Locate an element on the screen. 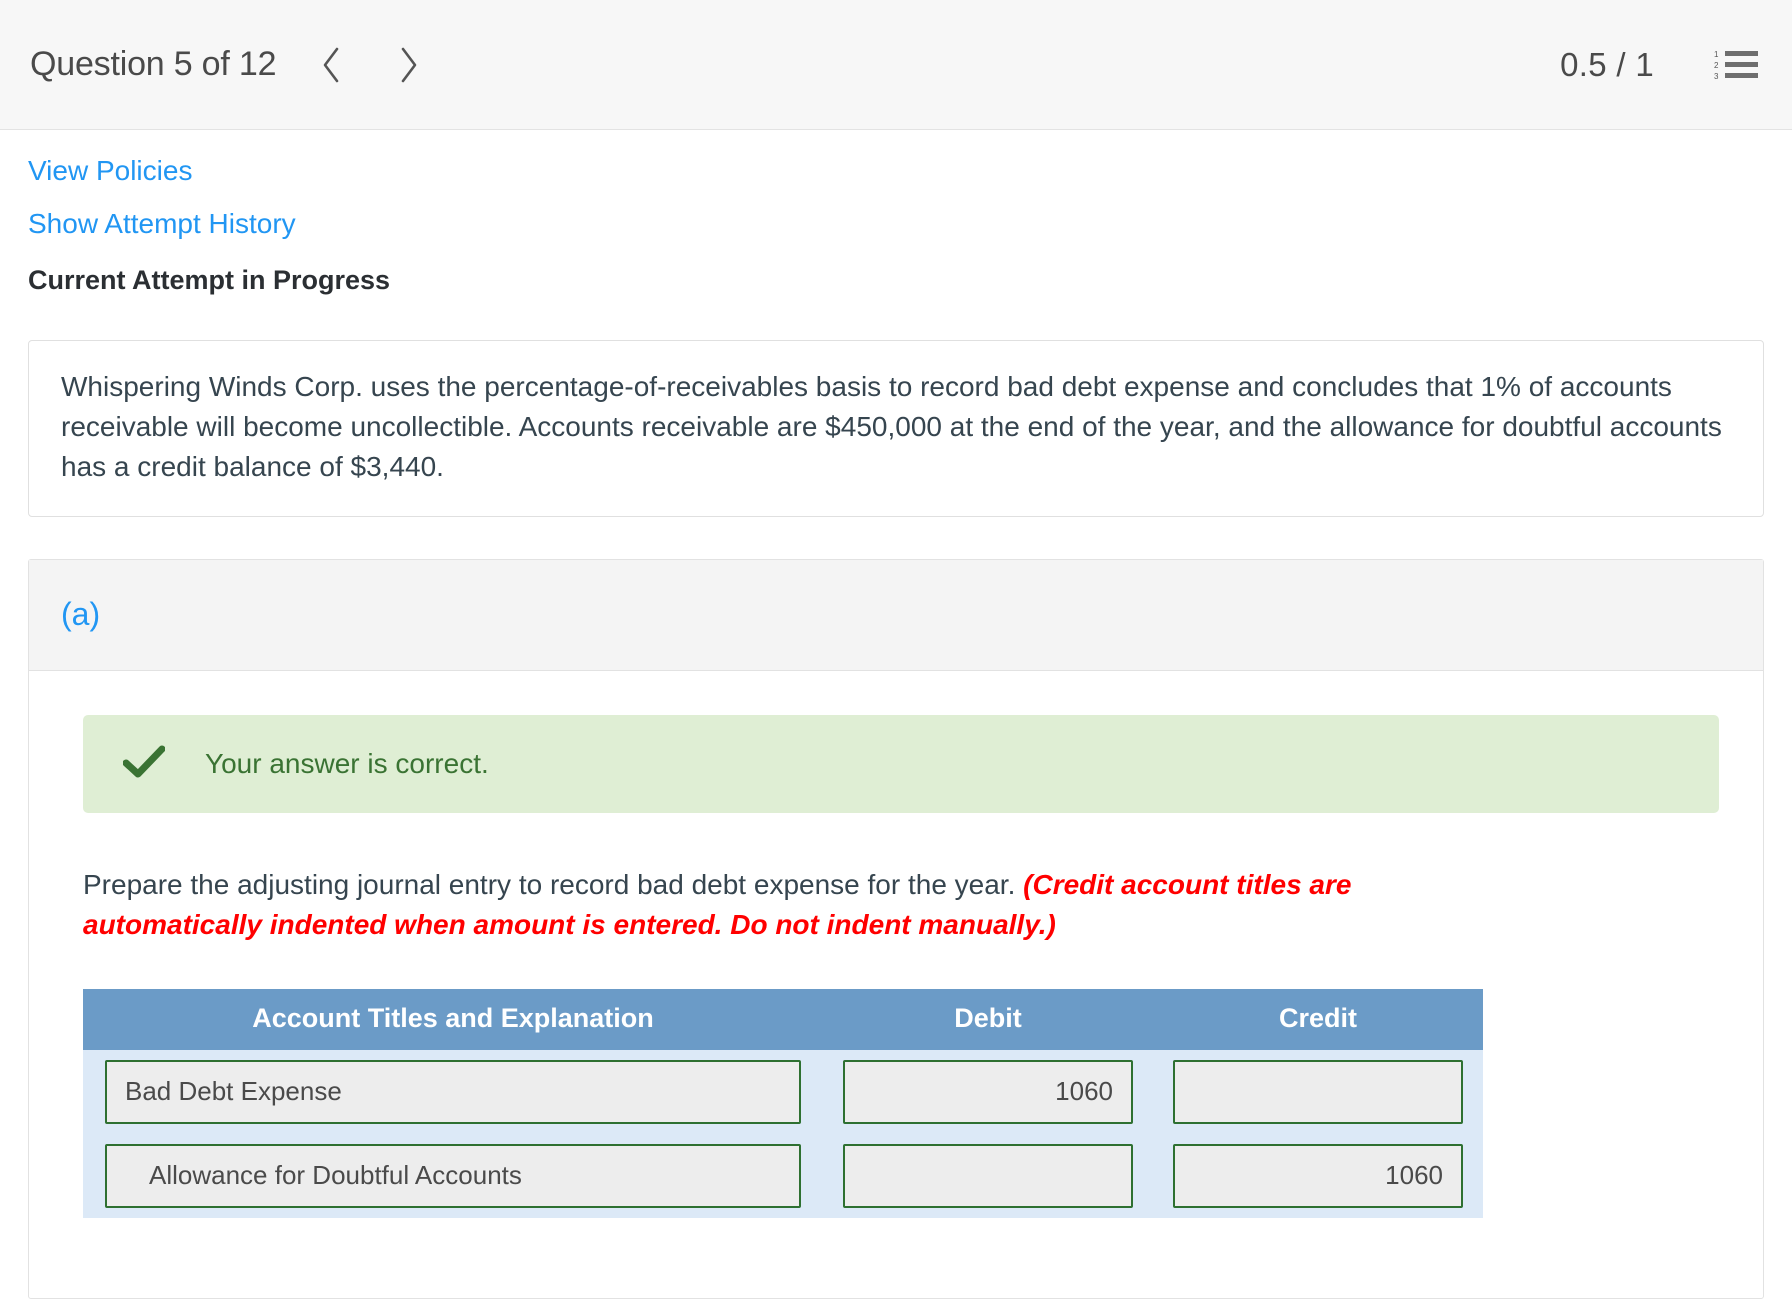 This screenshot has width=1792, height=1299. svg-text: 3 is located at coordinates (1716, 76).